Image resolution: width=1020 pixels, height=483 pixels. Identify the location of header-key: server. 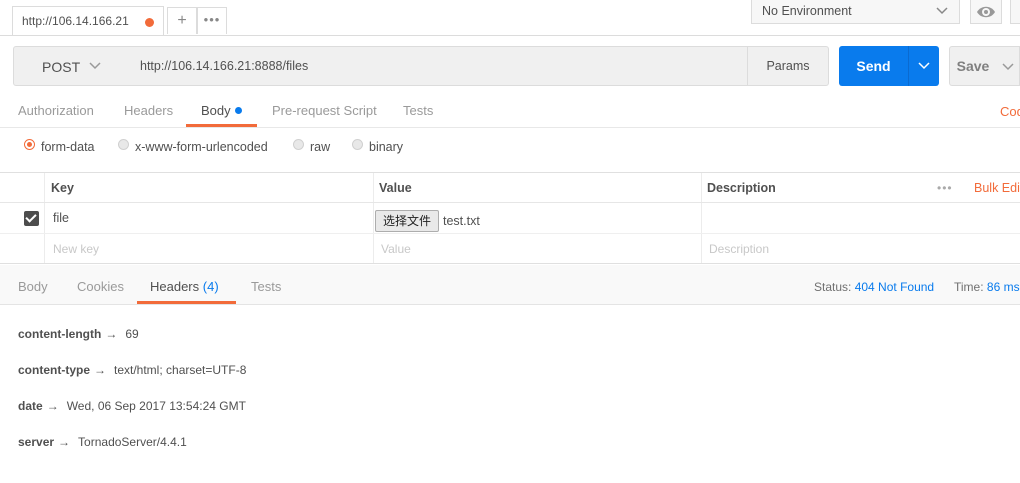
(36, 442).